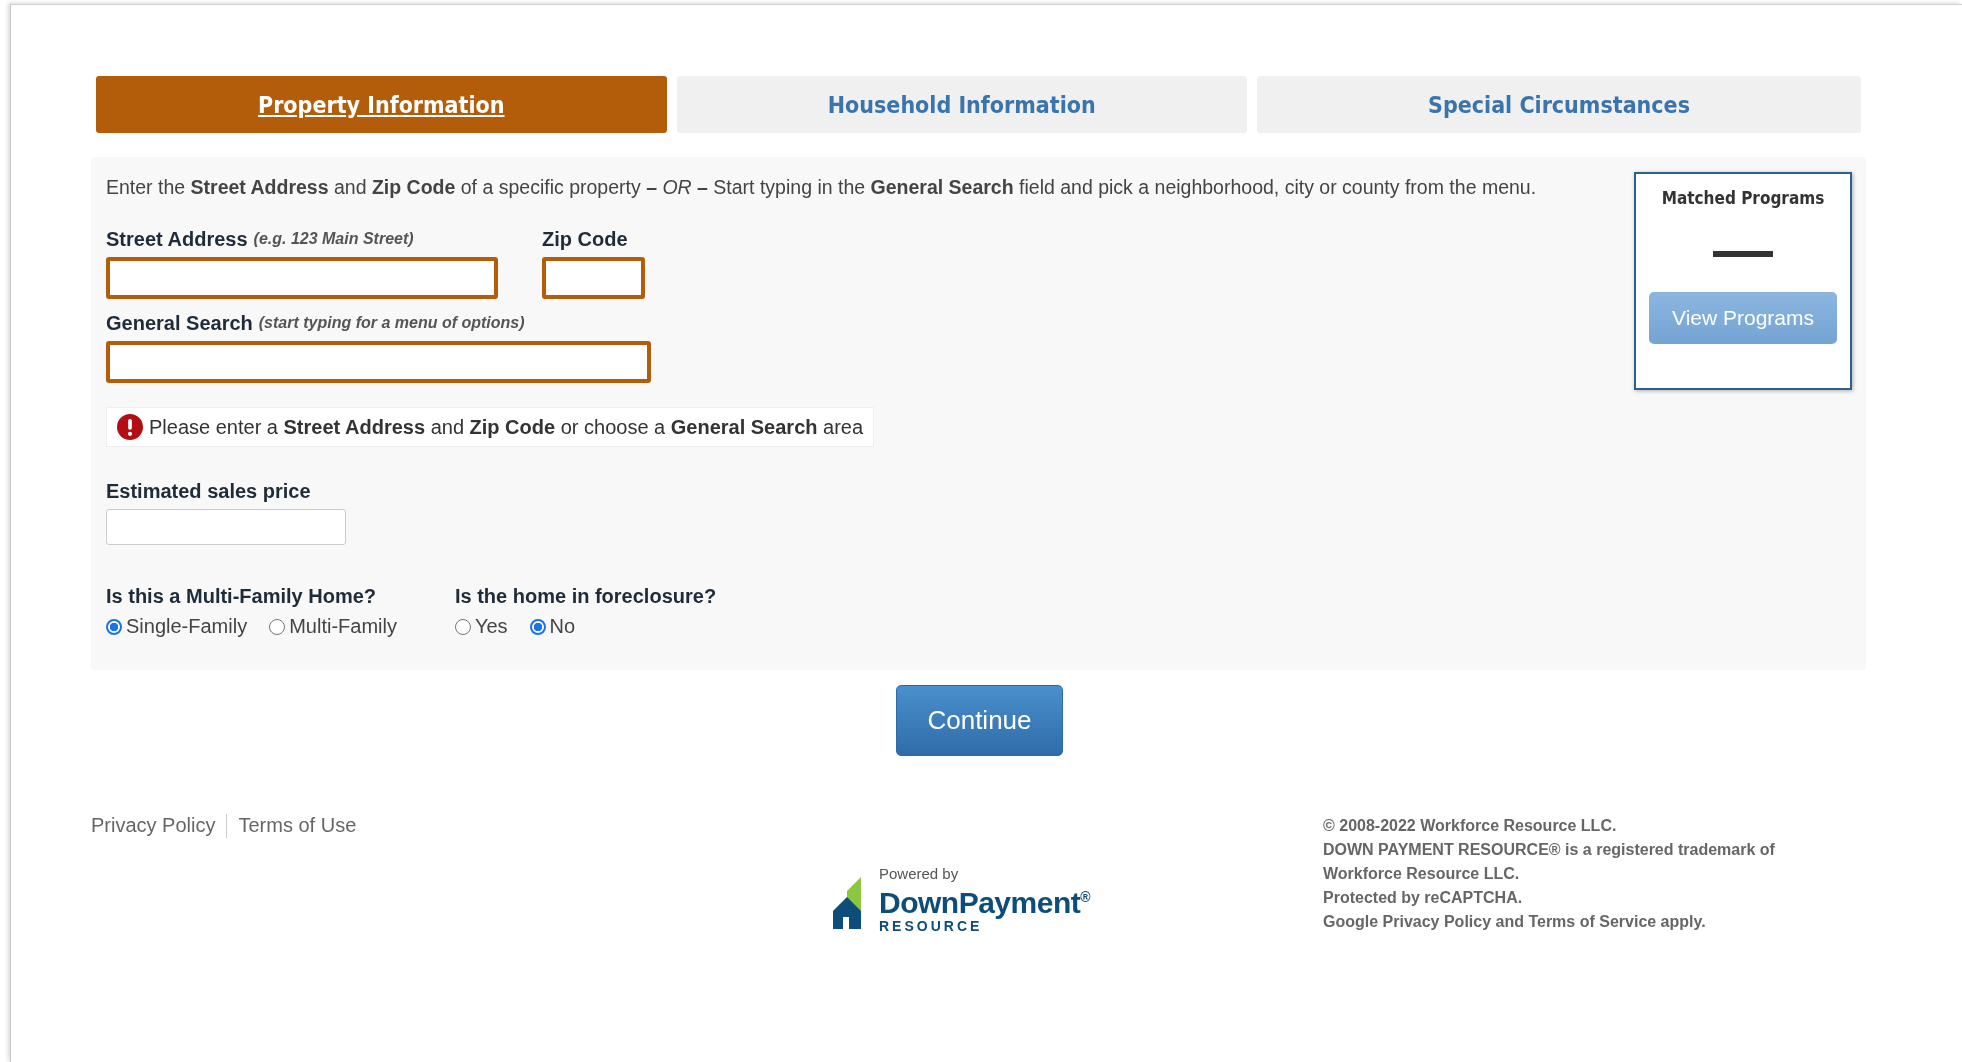 The height and width of the screenshot is (1062, 1962). I want to click on sales-price-field, so click(226, 527).